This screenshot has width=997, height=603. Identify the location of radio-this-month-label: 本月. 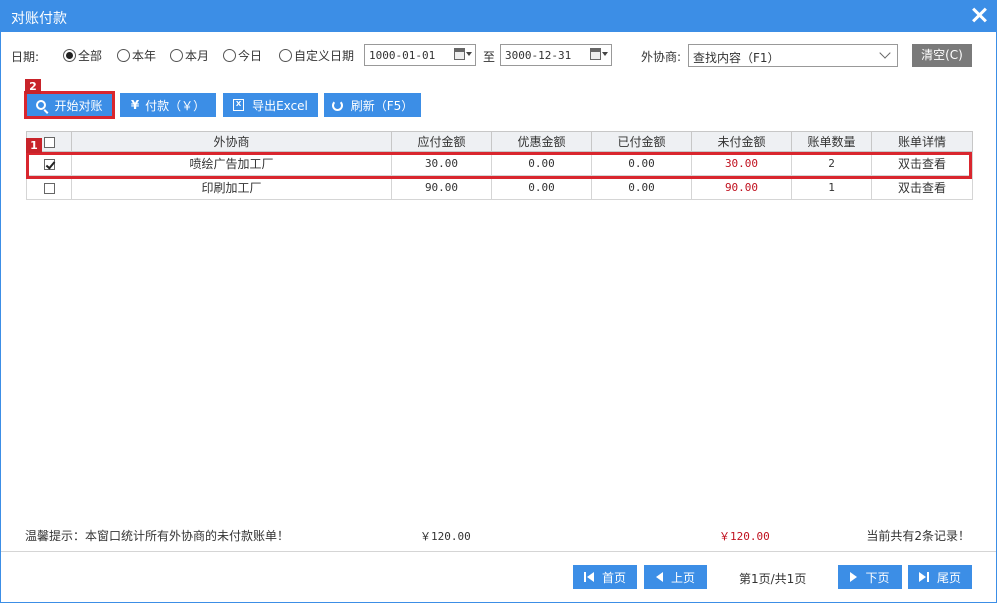
(197, 55).